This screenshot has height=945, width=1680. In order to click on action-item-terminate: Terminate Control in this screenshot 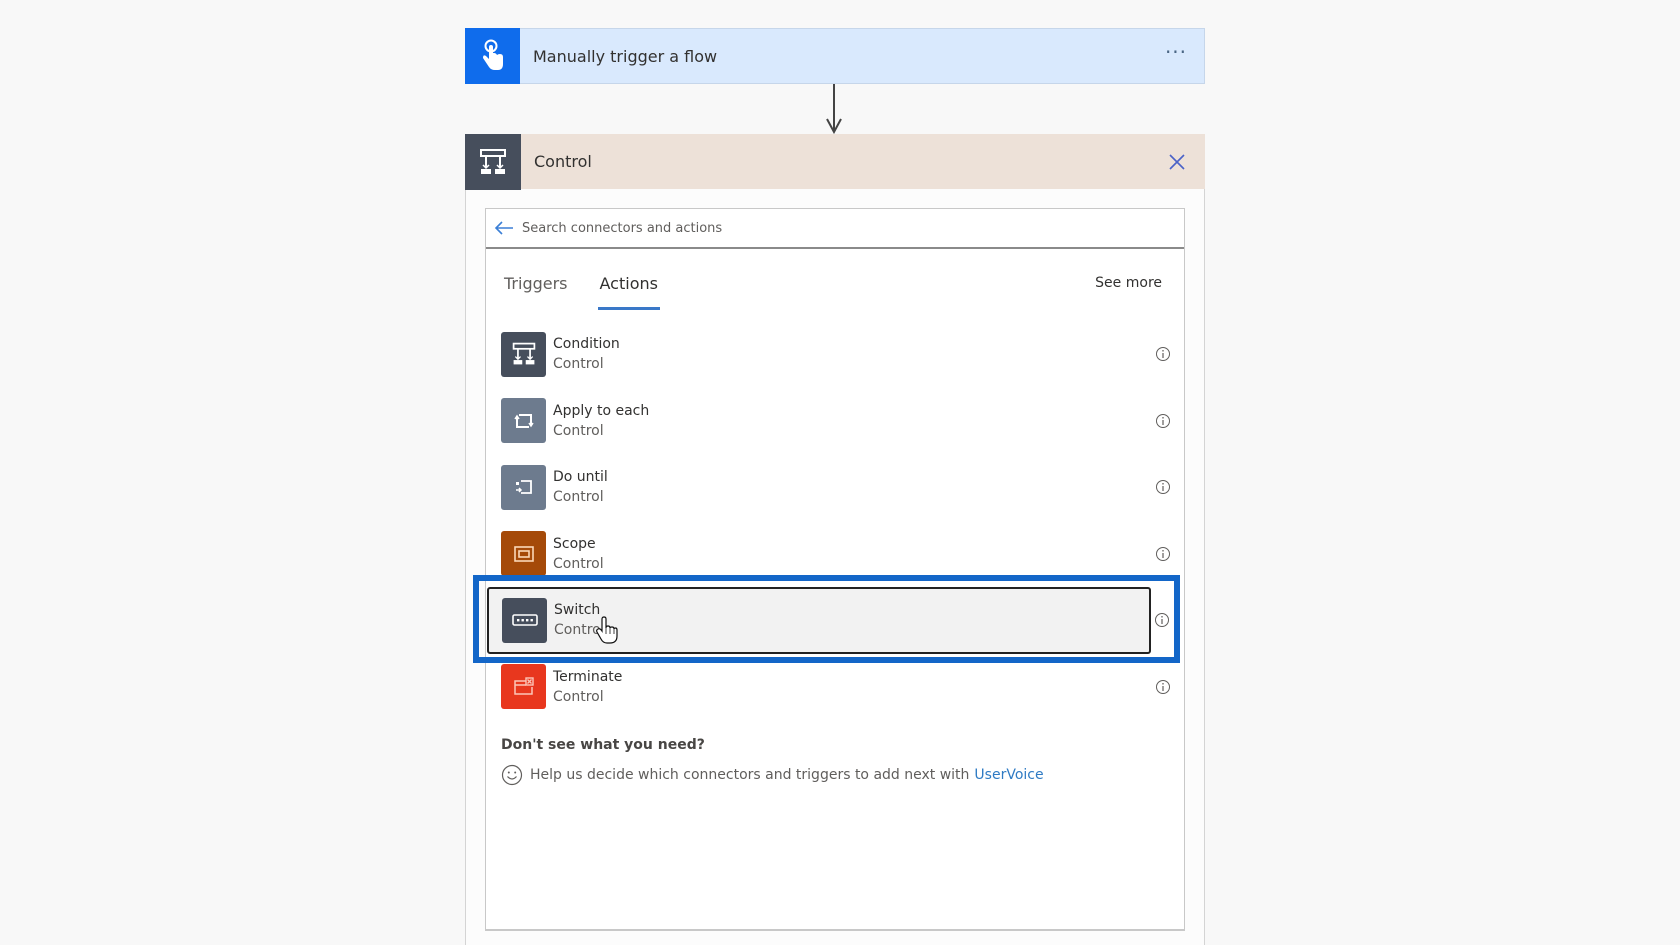, I will do `click(835, 687)`.